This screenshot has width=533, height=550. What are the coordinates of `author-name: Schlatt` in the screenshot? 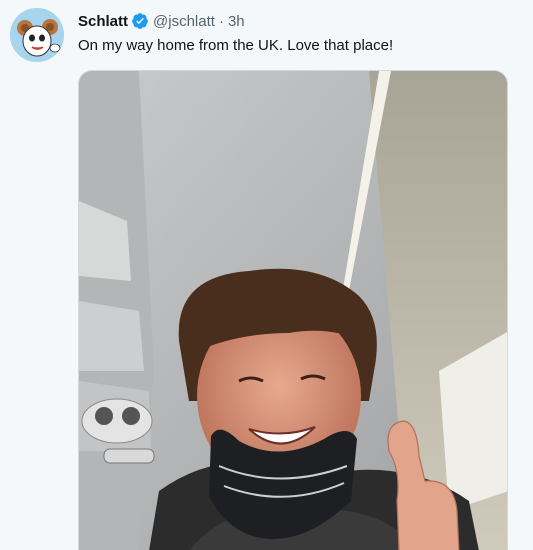 It's located at (103, 21).